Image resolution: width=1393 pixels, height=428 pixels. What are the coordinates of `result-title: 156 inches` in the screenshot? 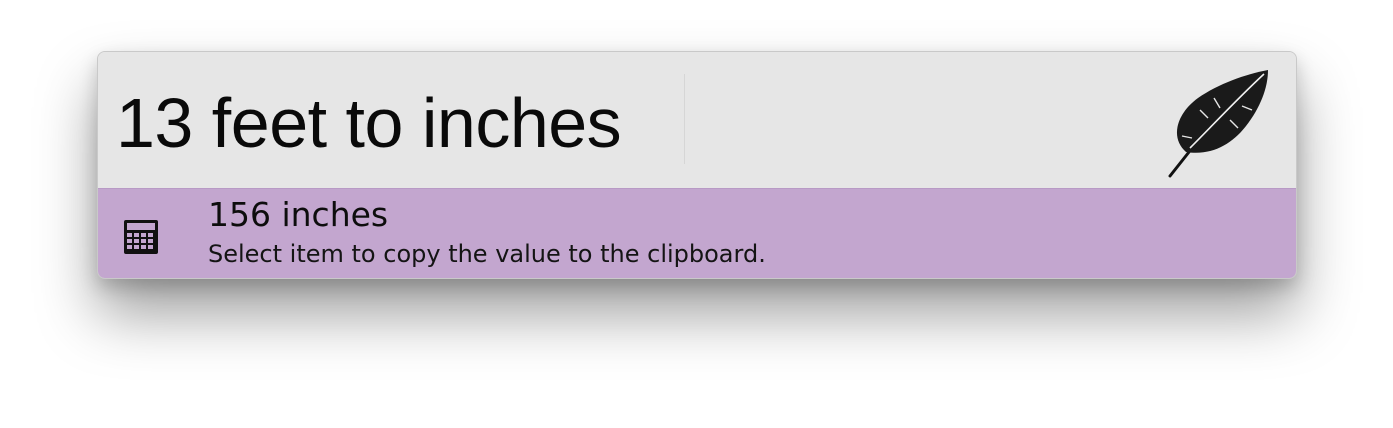 It's located at (298, 214).